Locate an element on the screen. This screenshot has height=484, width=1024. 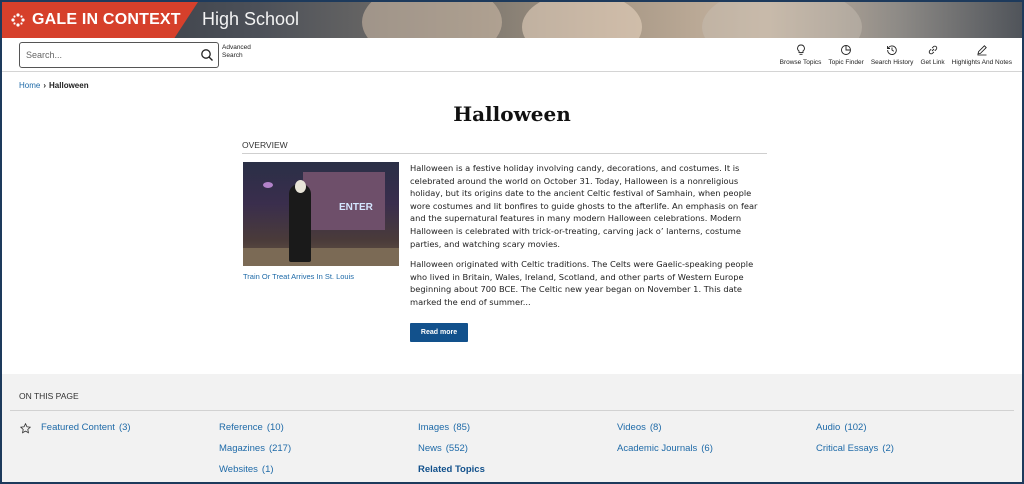
link-count: (2) is located at coordinates (888, 448).